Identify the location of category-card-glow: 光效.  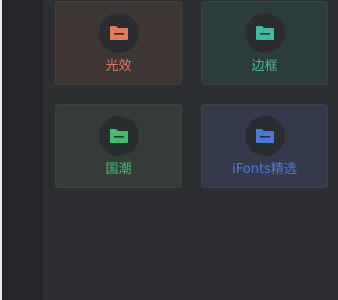
(118, 43).